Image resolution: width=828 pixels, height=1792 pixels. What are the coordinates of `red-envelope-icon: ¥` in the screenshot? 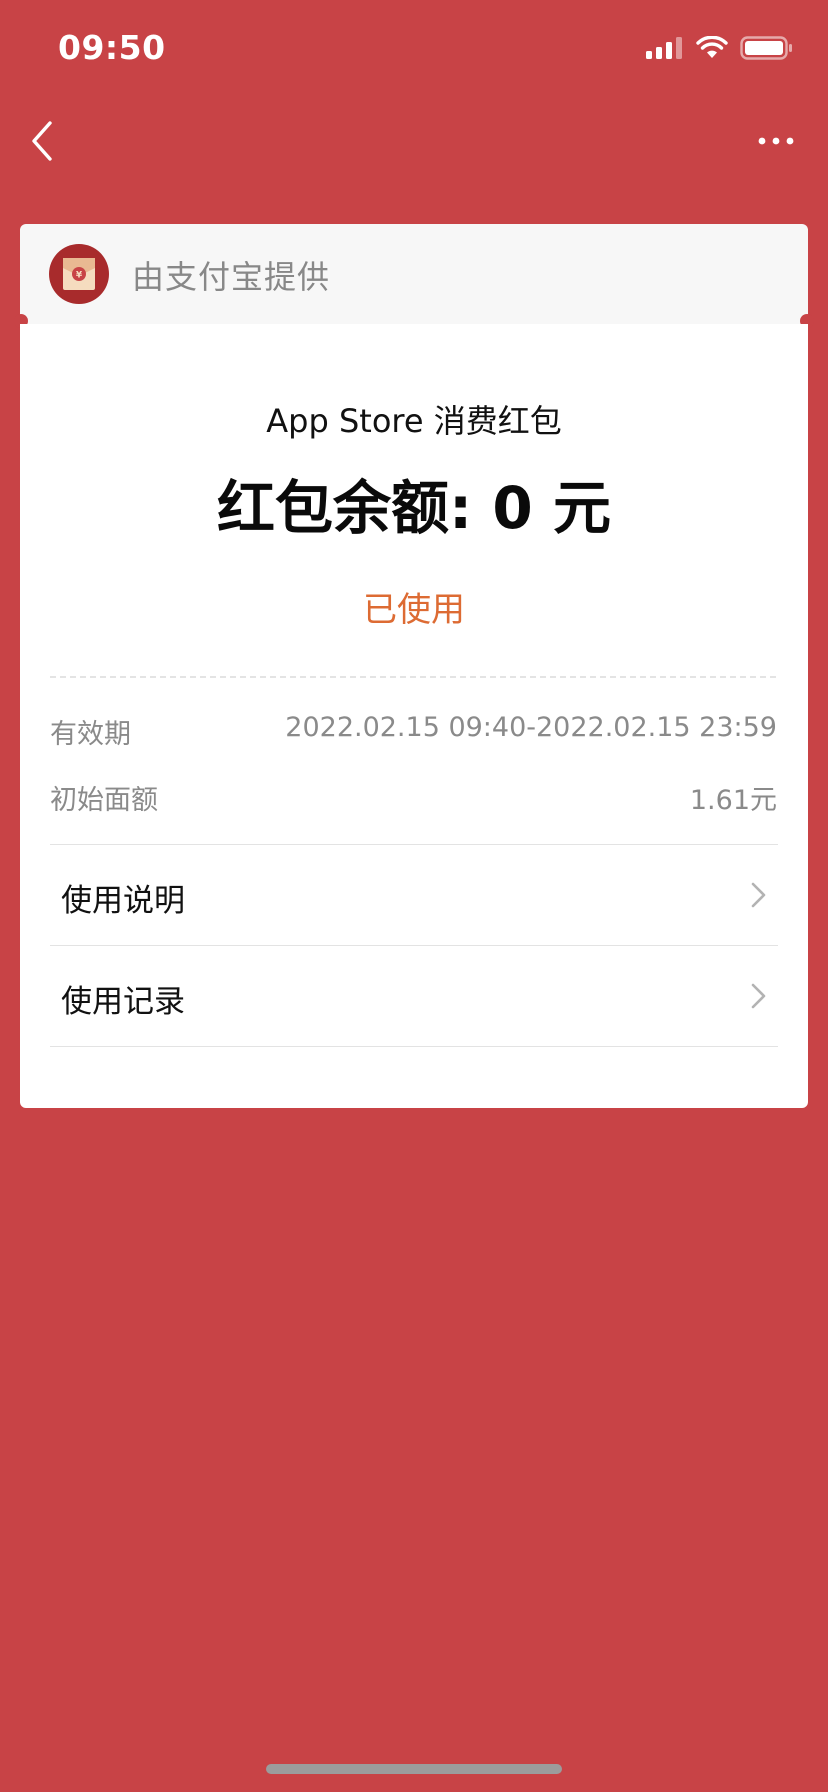 It's located at (79, 274).